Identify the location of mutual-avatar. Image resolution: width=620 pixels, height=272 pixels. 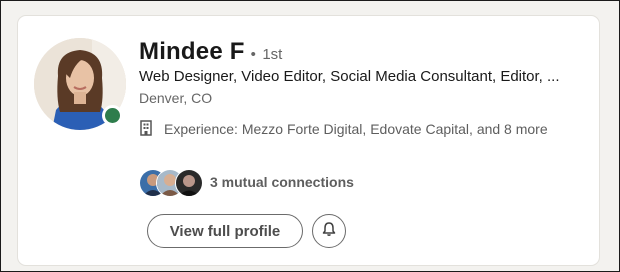
(189, 183).